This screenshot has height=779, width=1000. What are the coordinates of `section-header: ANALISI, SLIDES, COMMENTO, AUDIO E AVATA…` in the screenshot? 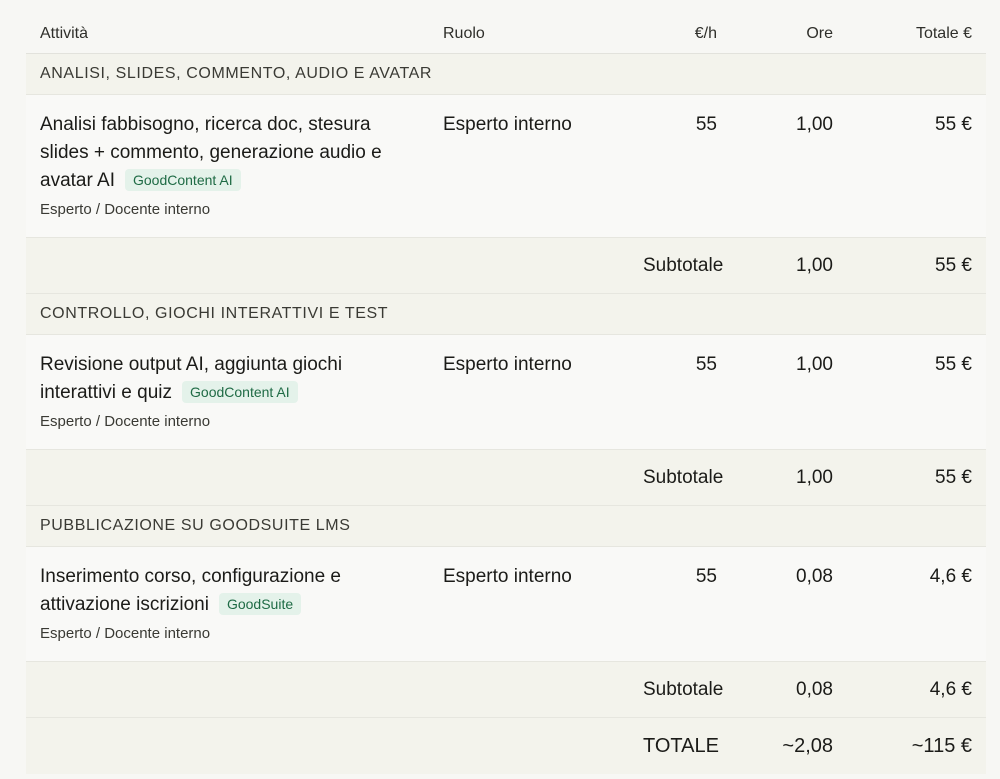 It's located at (506, 74).